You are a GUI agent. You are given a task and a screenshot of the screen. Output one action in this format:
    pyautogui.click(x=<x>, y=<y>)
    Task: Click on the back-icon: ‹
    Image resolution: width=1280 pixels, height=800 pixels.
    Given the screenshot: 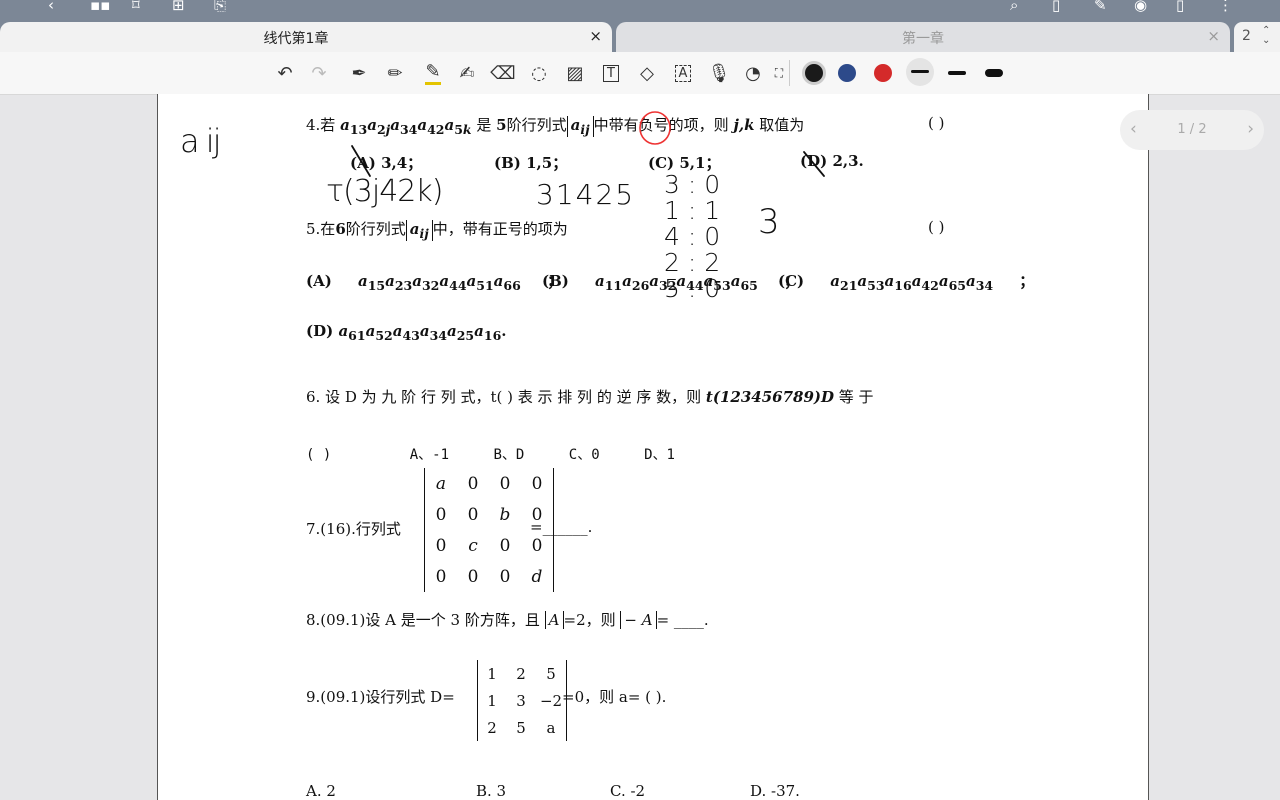 What is the action you would take?
    pyautogui.click(x=51, y=6)
    